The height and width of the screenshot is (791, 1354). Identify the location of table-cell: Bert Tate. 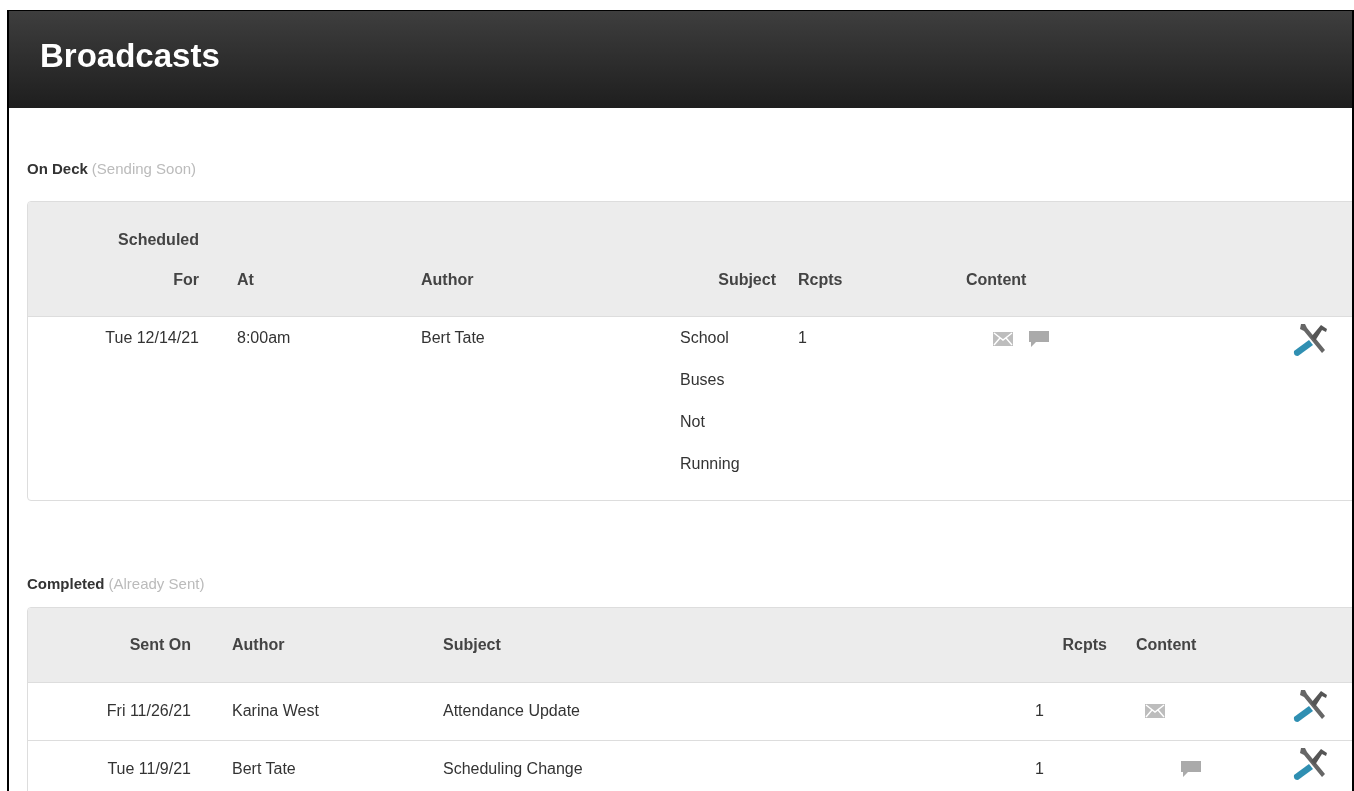
(264, 769).